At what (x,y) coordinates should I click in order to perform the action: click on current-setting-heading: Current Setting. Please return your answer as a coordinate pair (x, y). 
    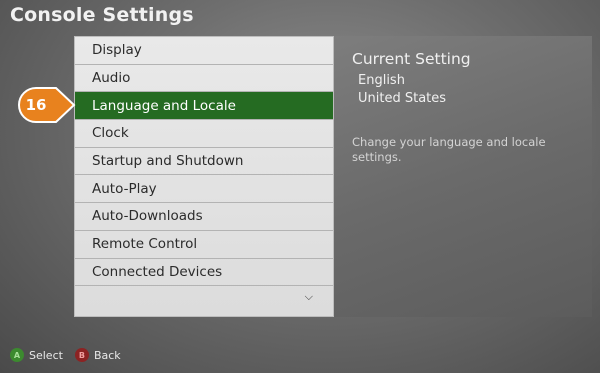
    Looking at the image, I should click on (411, 59).